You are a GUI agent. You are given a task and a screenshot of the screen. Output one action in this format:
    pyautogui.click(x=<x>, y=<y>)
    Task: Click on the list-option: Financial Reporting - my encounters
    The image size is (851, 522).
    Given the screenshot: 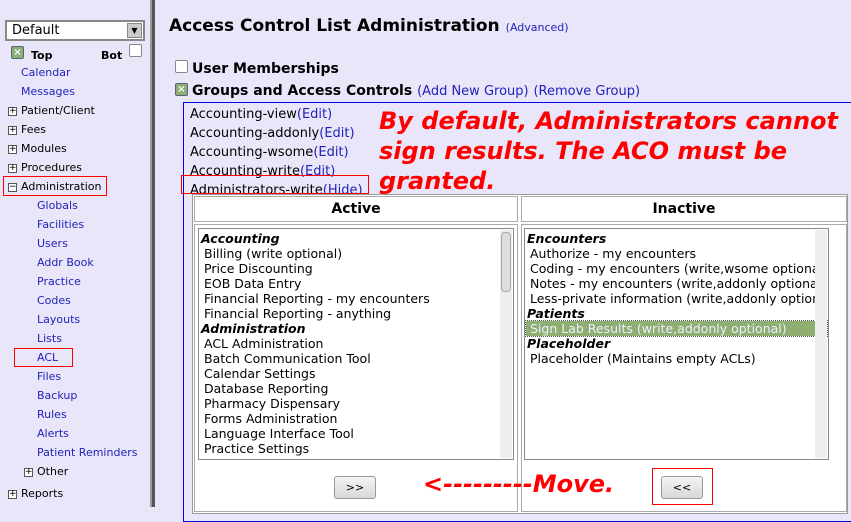 What is the action you would take?
    pyautogui.click(x=356, y=298)
    